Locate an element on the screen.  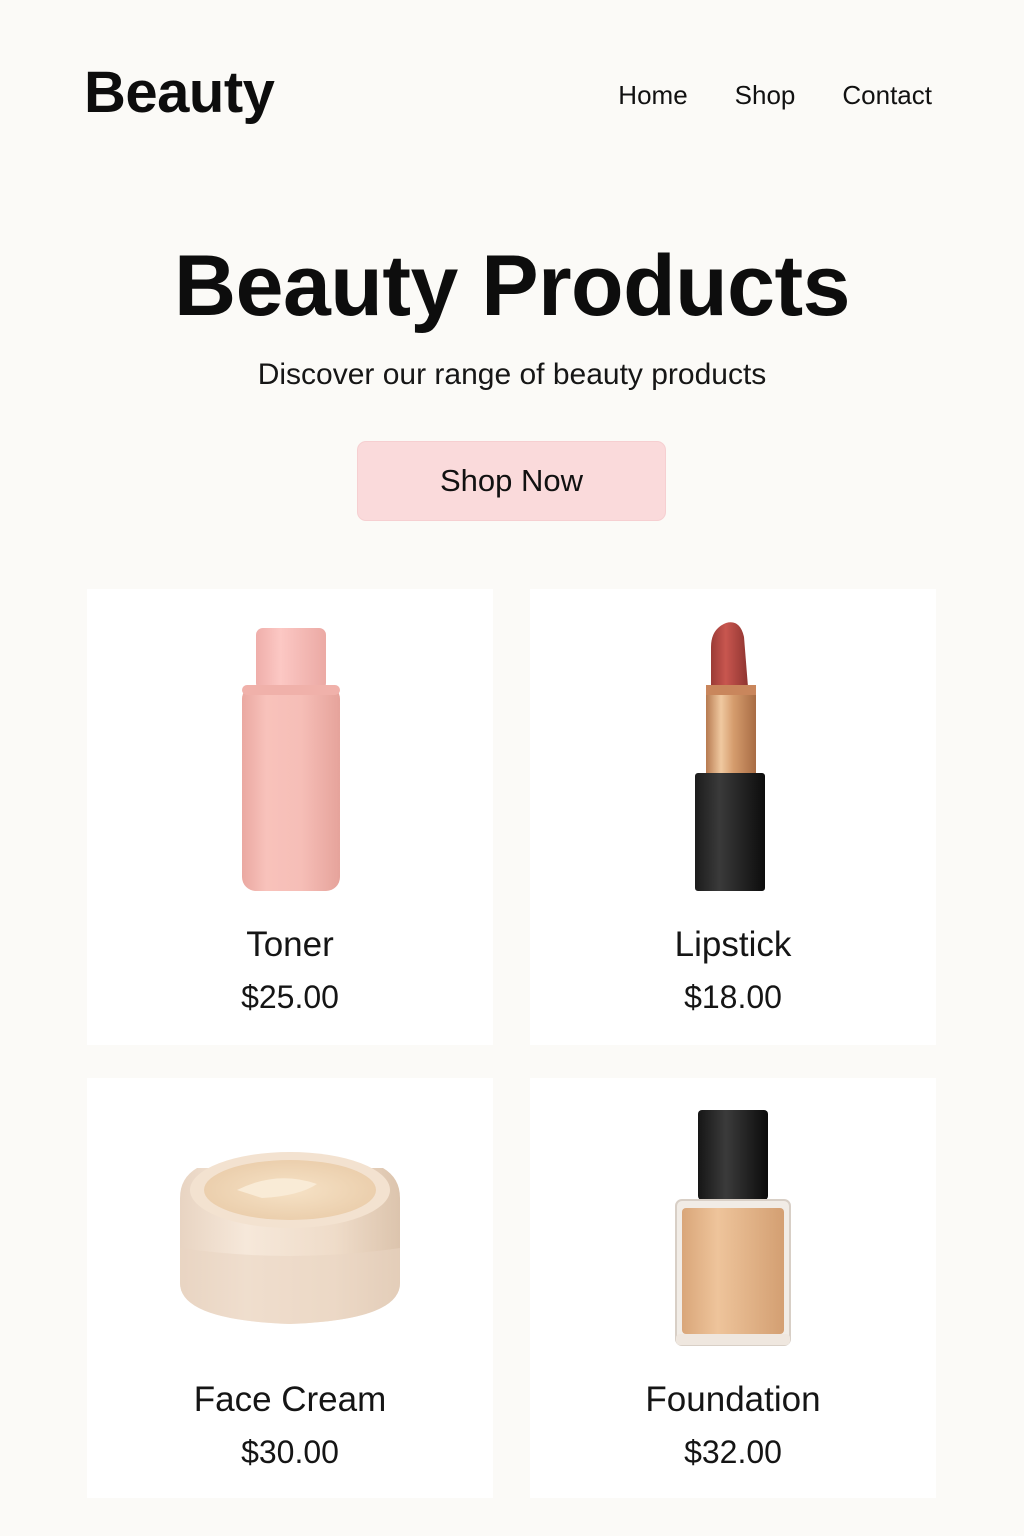
main-nav: Home Shop Contact is located at coordinates (775, 95).